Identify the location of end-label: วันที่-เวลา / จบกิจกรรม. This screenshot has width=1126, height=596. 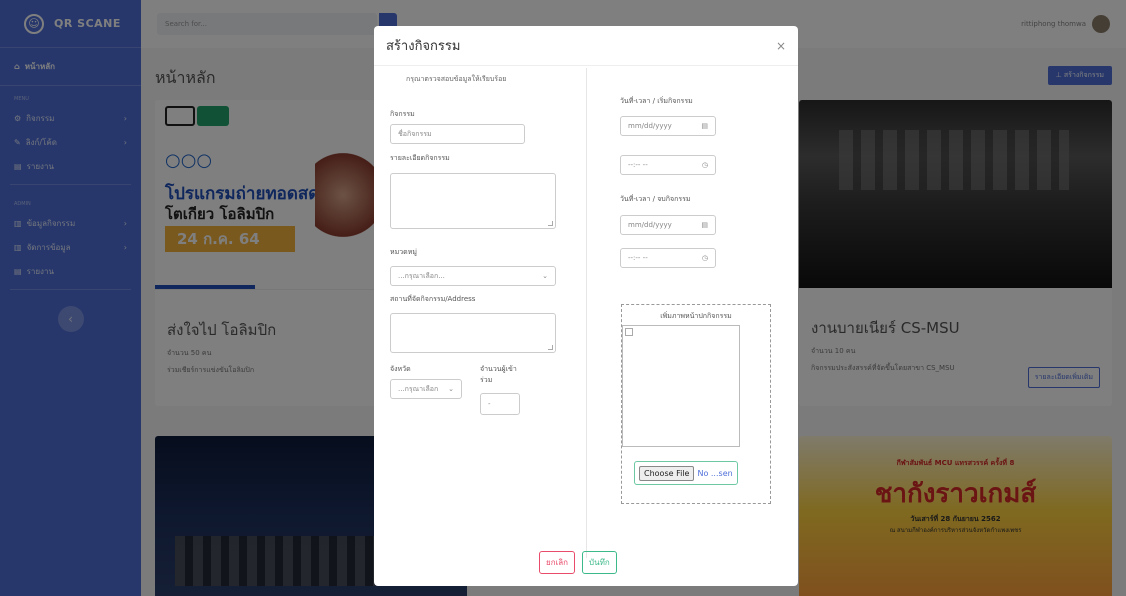
(655, 199).